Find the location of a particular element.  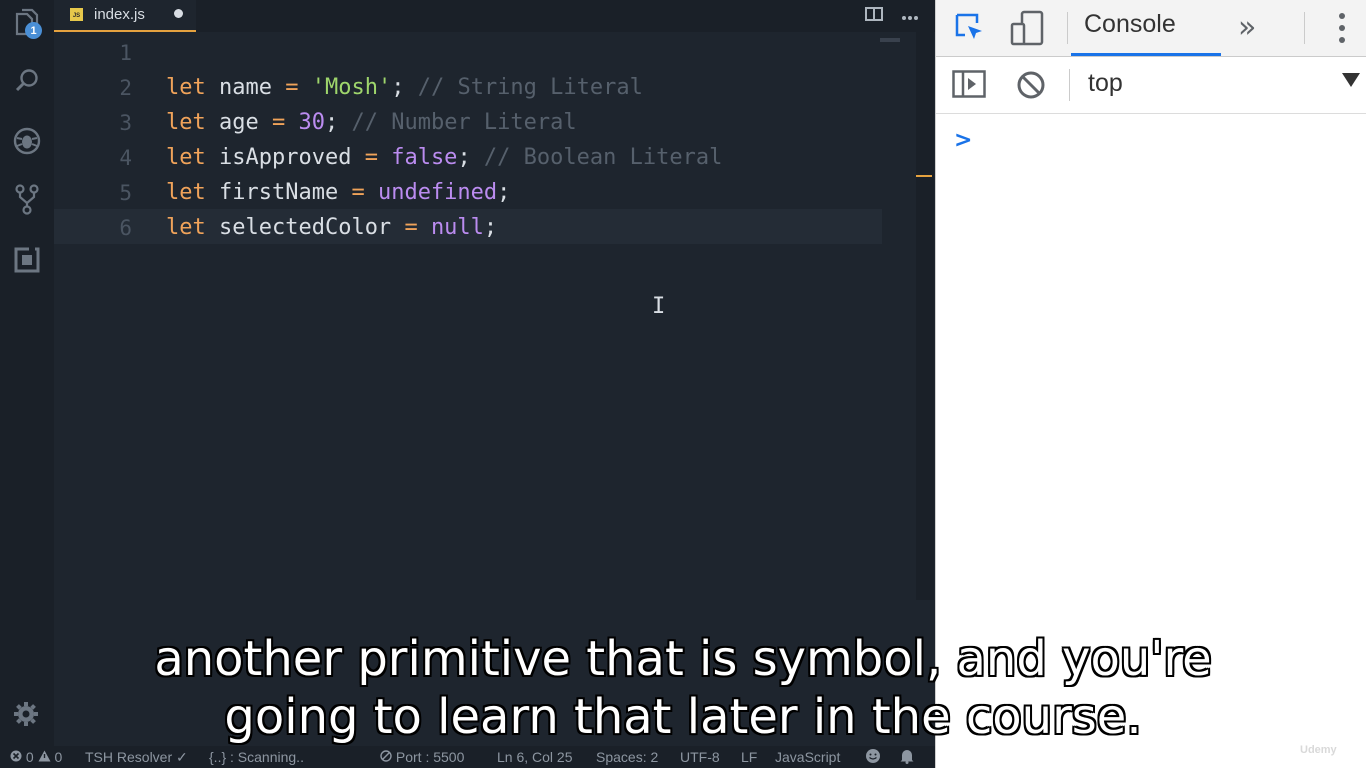

kebab-menu-icon is located at coordinates (1342, 30).